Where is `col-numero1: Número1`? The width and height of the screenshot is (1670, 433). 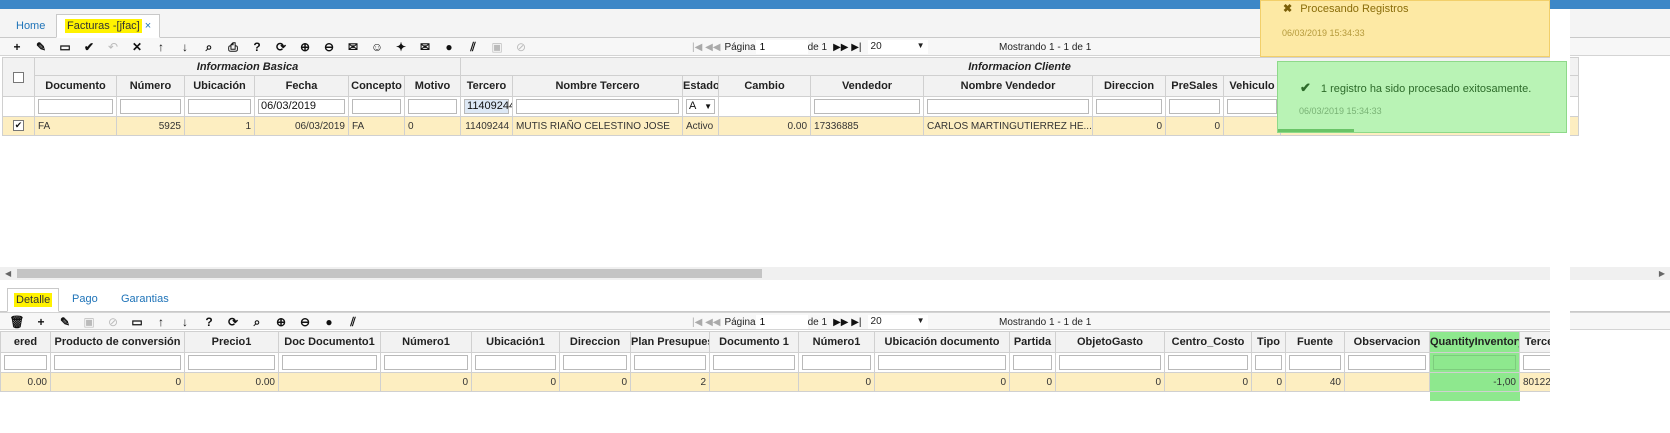 col-numero1: Número1 is located at coordinates (426, 342).